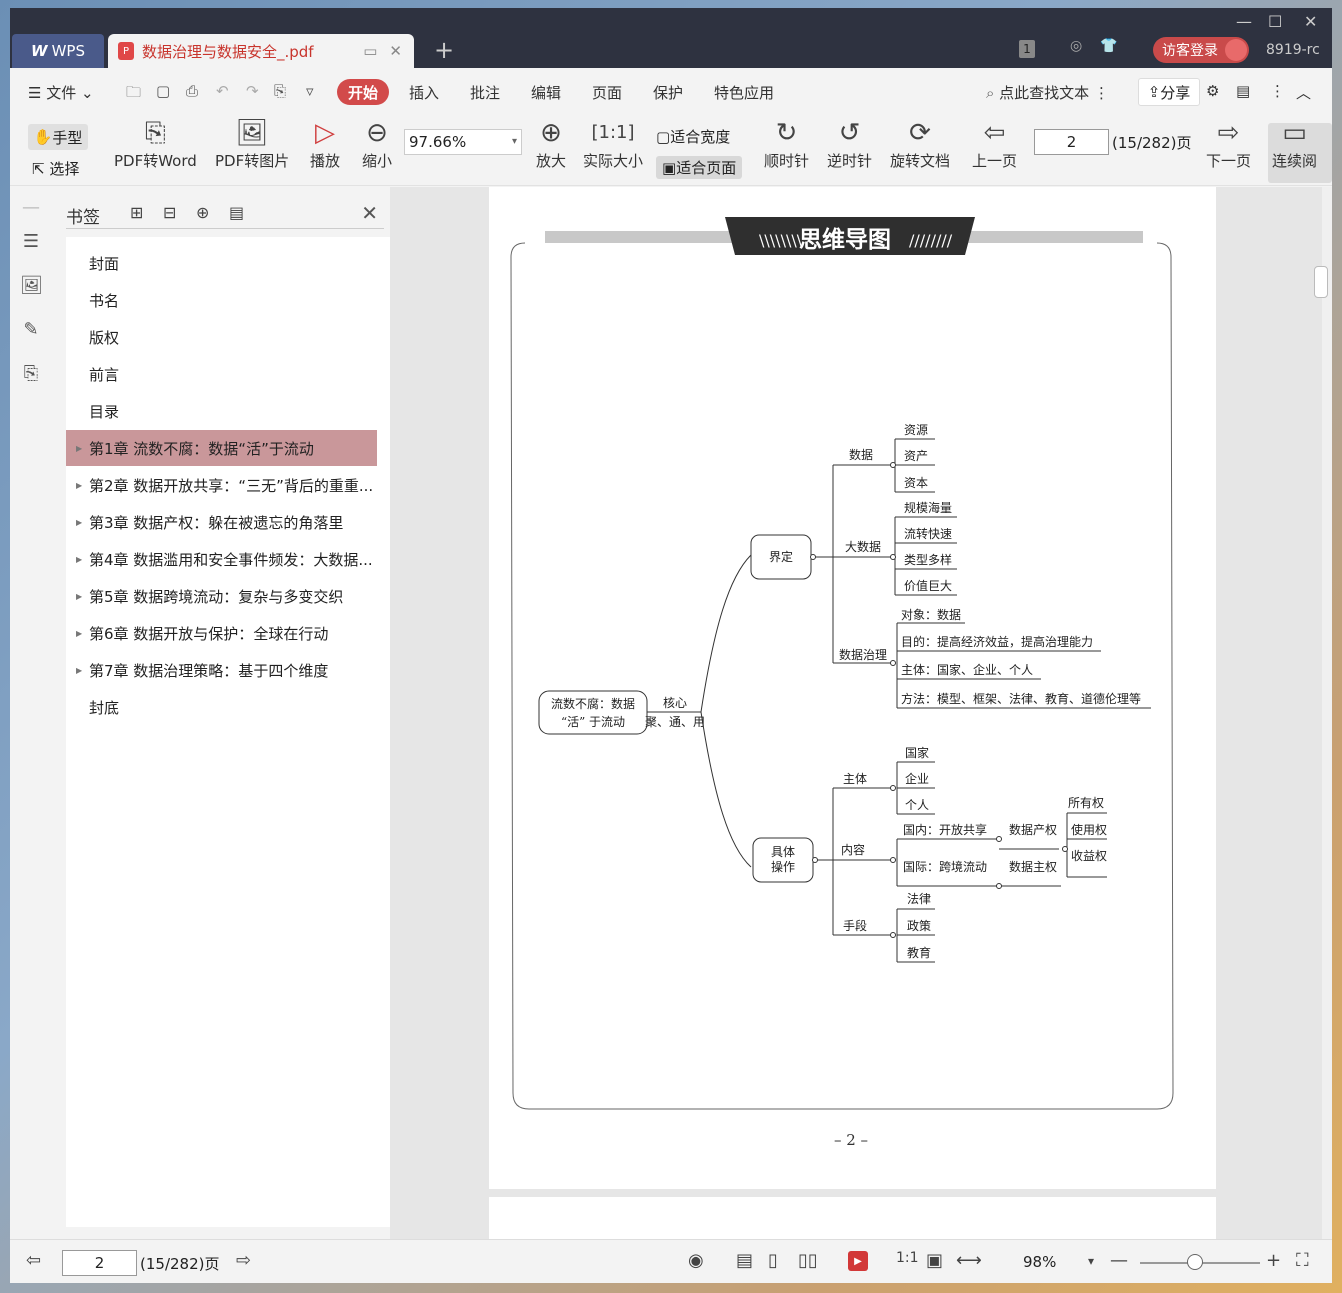 This screenshot has width=1342, height=1293. What do you see at coordinates (1300, 150) in the screenshot?
I see `continuous-read-button: ▭ 连续阅` at bounding box center [1300, 150].